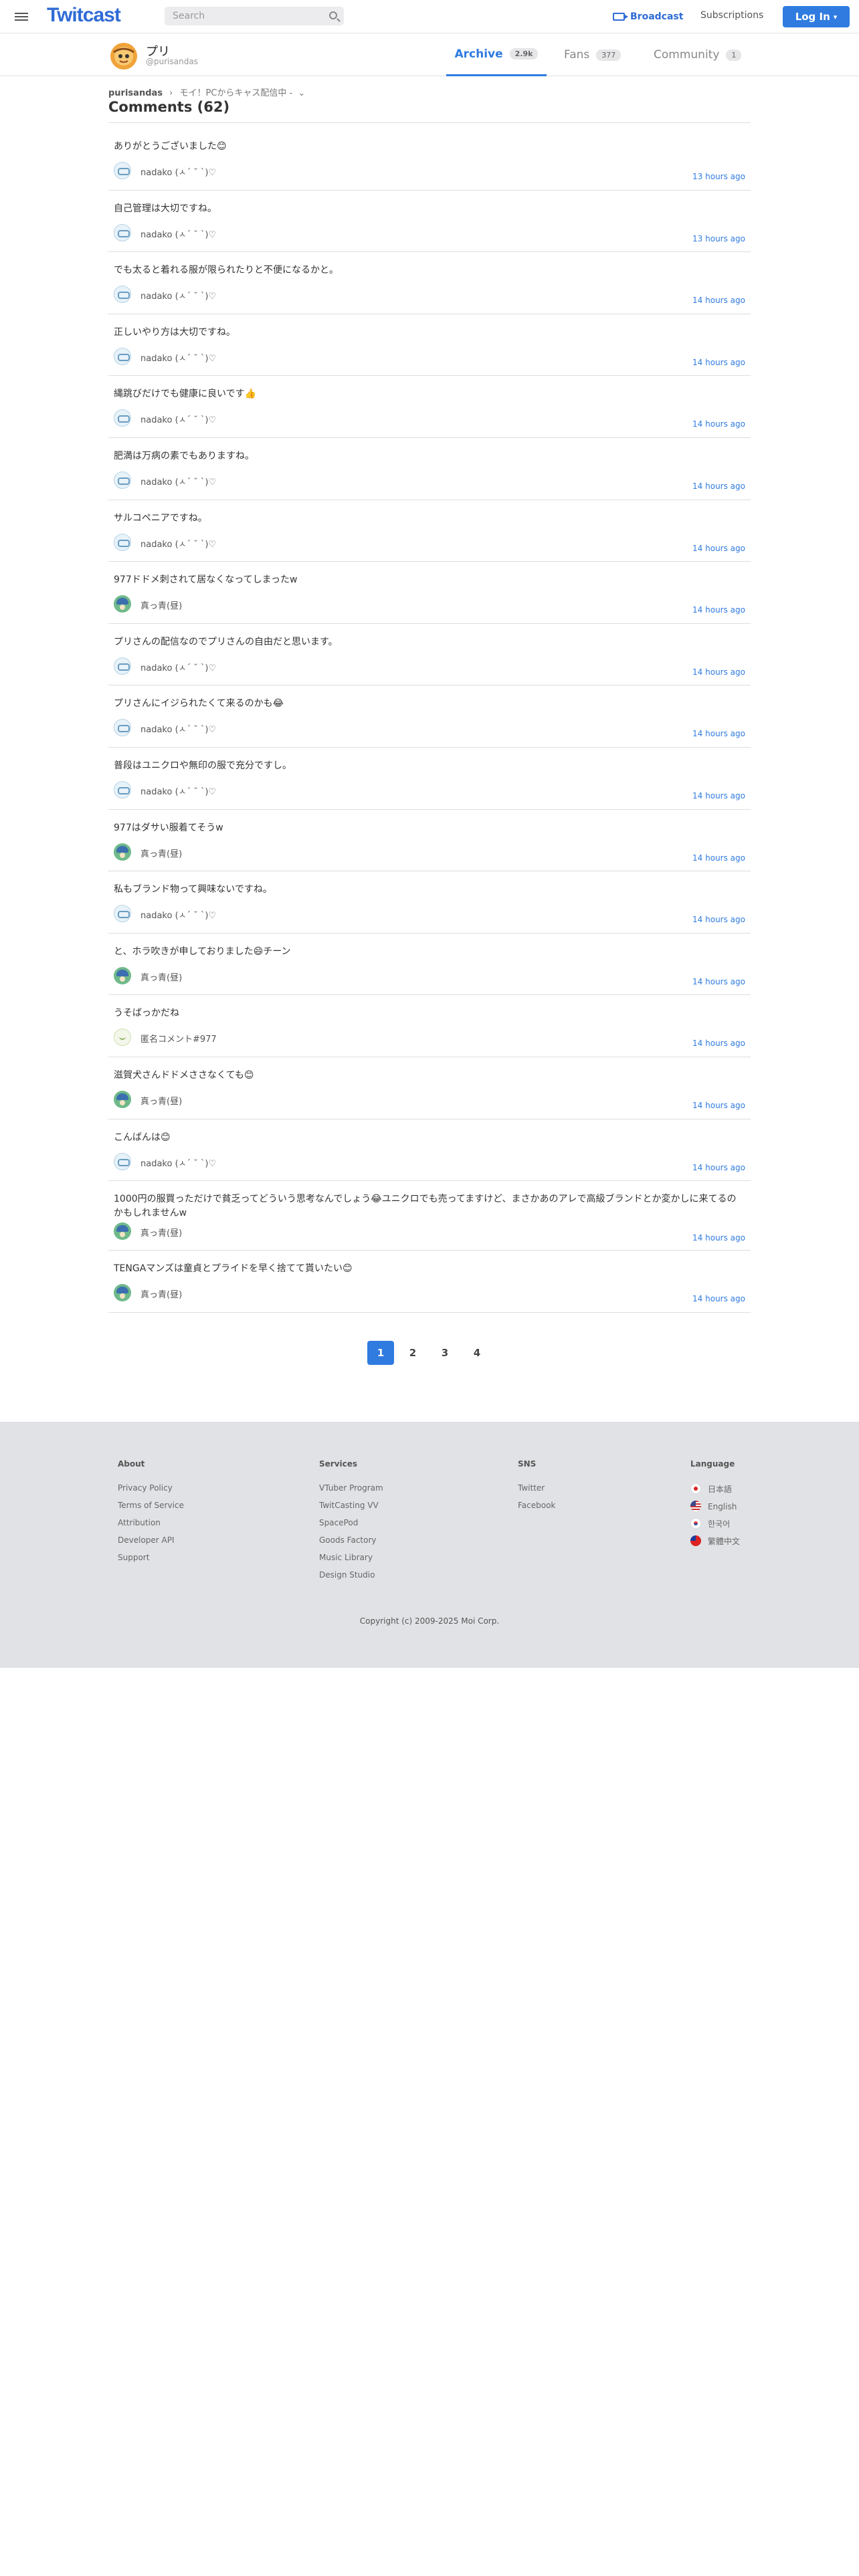 The width and height of the screenshot is (859, 2576). I want to click on comment-text: 私もブランド物って興味ないですね。, so click(193, 890).